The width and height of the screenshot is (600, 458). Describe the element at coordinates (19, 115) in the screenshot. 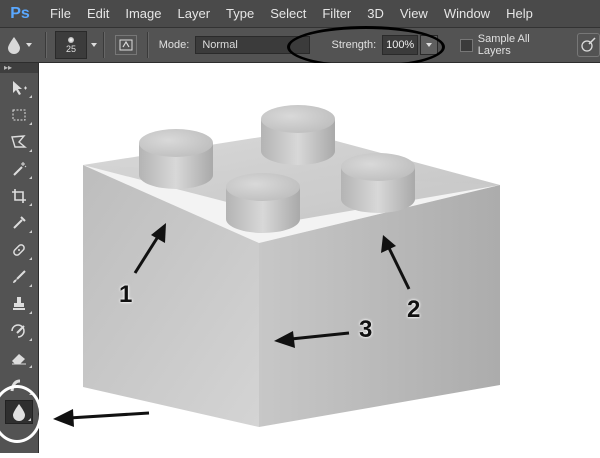

I see `marquee-tool-icon` at that location.